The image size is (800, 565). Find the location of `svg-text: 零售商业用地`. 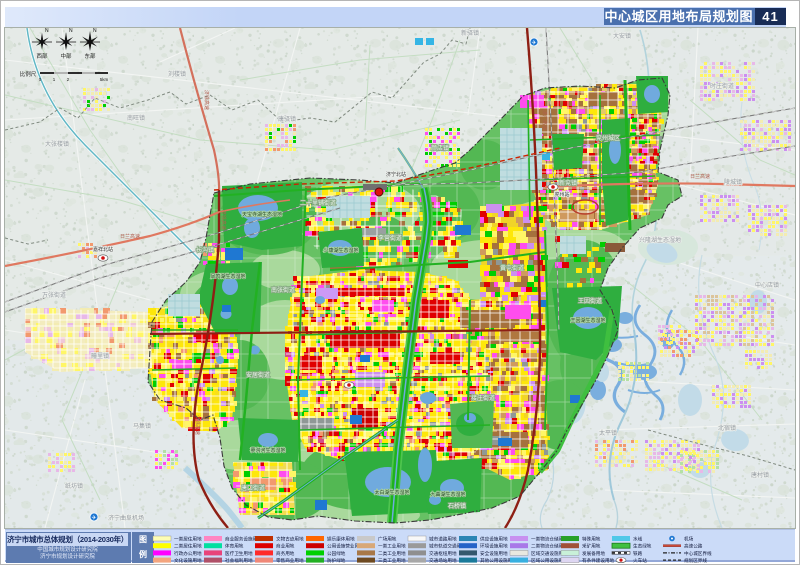

svg-text: 零售商业用地 is located at coordinates (290, 560).